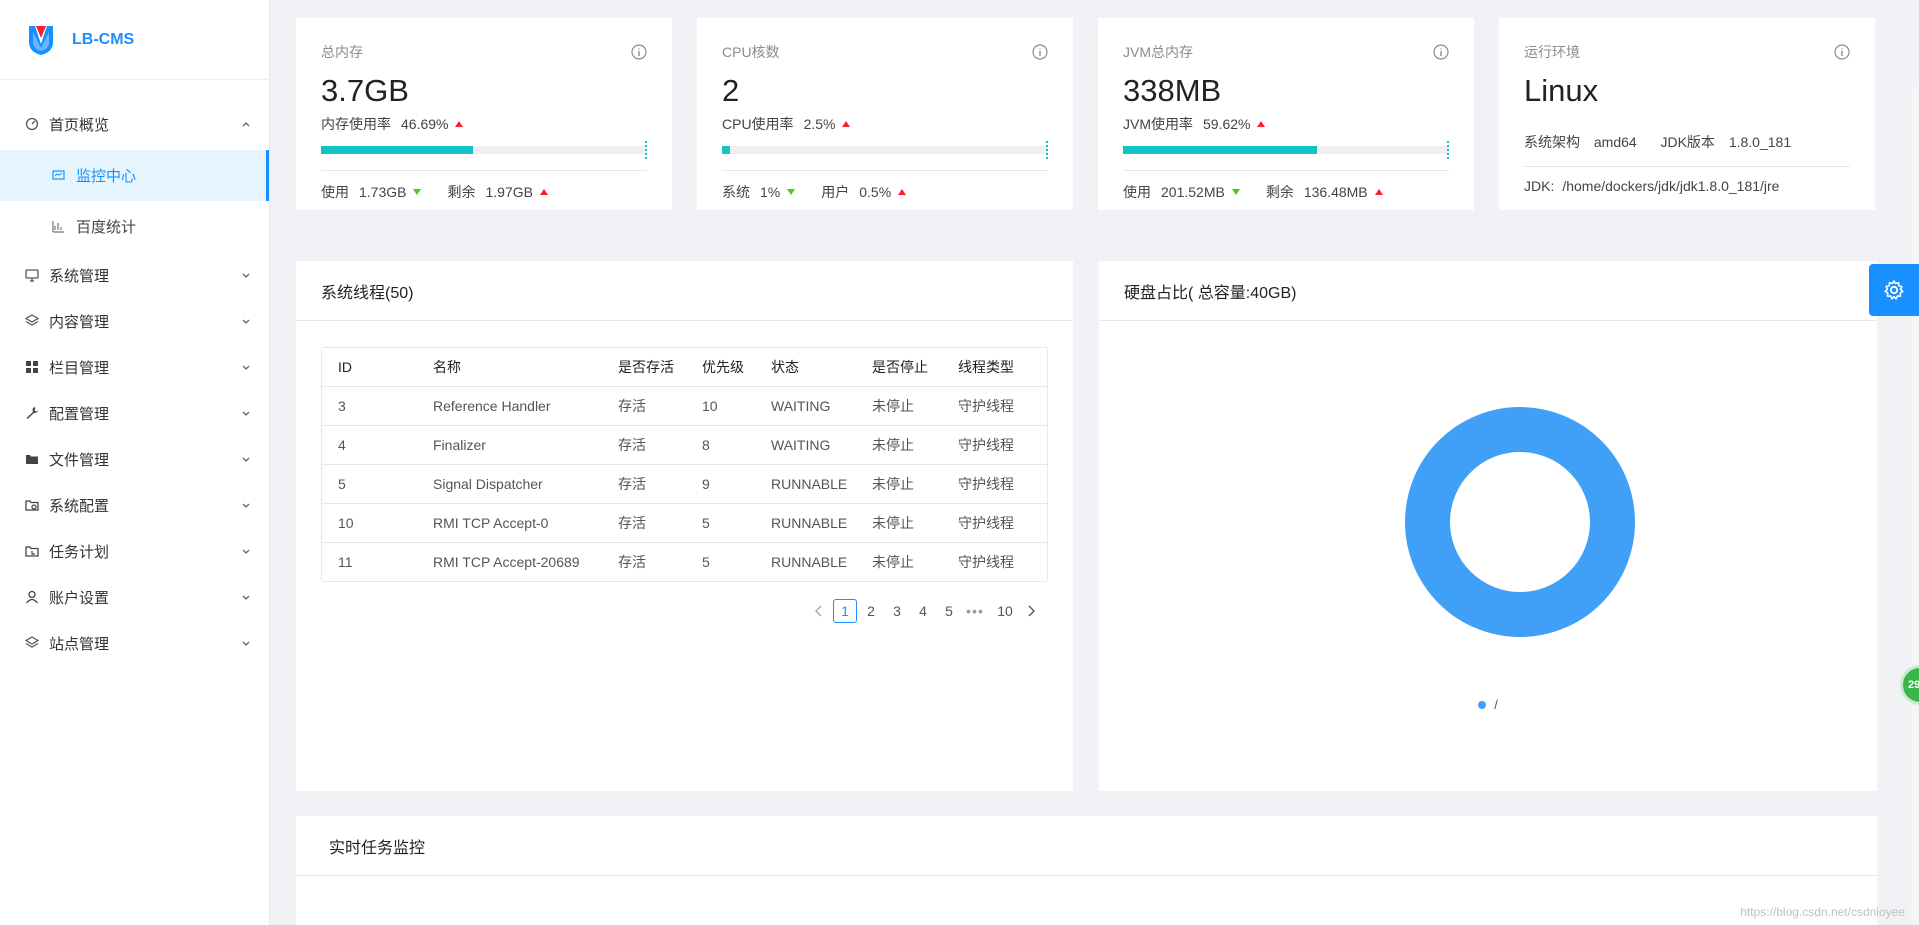 This screenshot has width=1919, height=925. Describe the element at coordinates (425, 124) in the screenshot. I see `stat-rate-value: 46.69%` at that location.